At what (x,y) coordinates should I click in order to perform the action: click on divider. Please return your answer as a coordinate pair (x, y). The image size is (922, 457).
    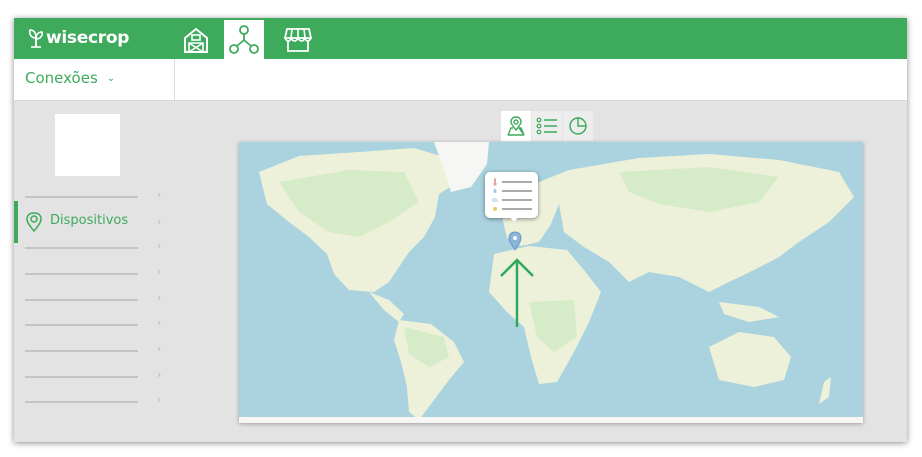
    Looking at the image, I should click on (174, 79).